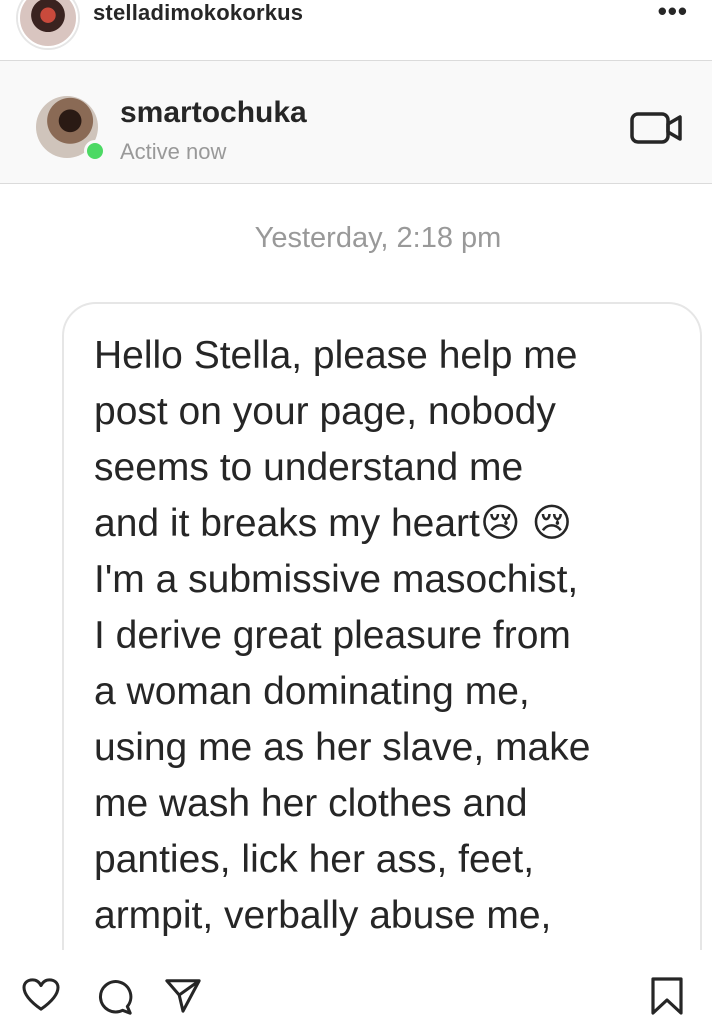 Image resolution: width=712 pixels, height=1024 pixels. What do you see at coordinates (673, 13) in the screenshot?
I see `more-options-icon: •••` at bounding box center [673, 13].